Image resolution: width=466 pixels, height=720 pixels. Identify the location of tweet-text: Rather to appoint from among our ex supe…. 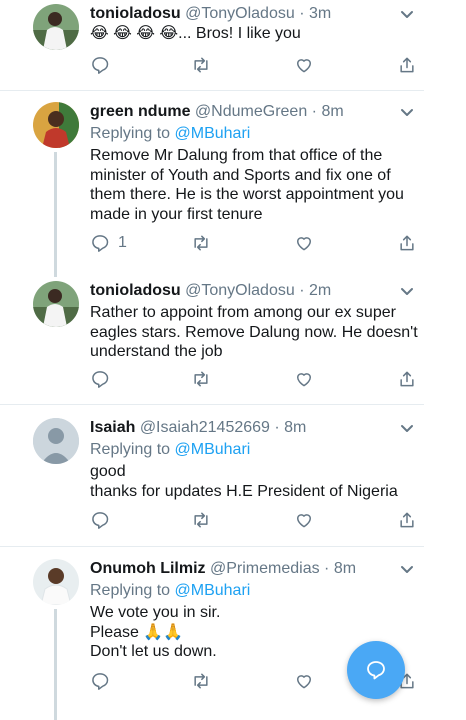
(255, 332).